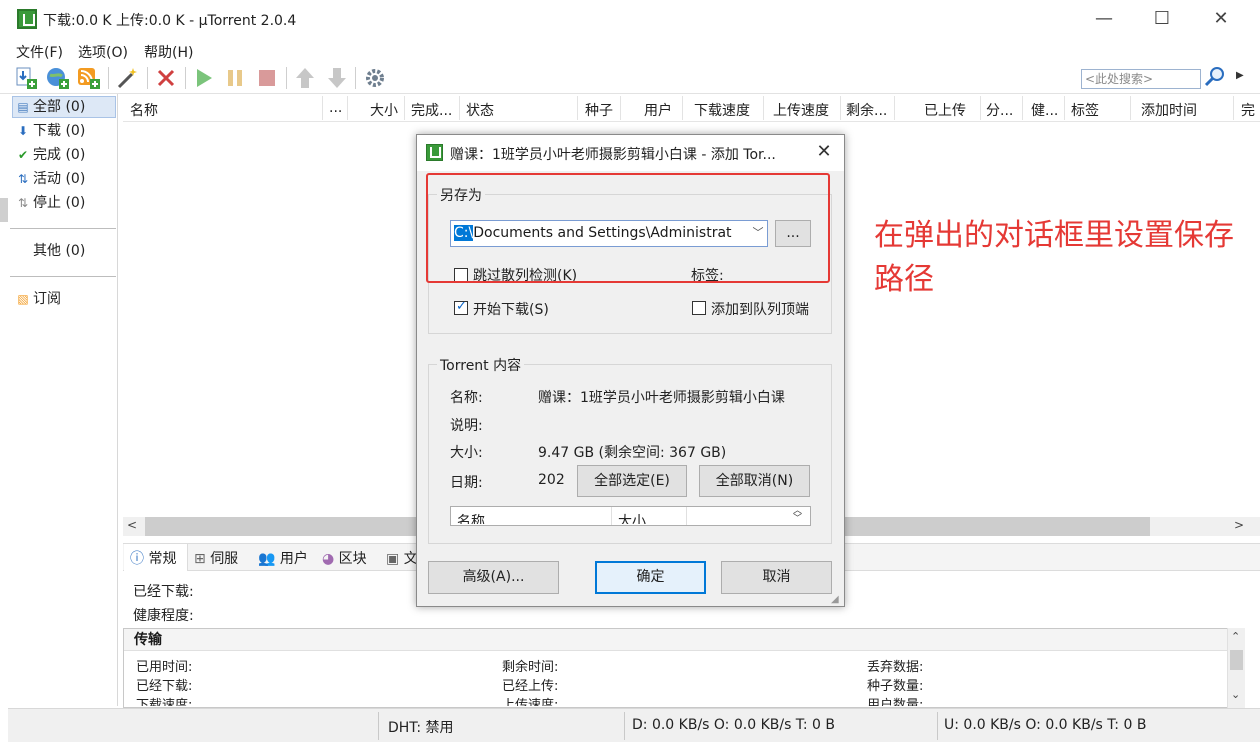 The height and width of the screenshot is (749, 1260). Describe the element at coordinates (153, 558) in the screenshot. I see `tab-general: ⓘ 常规` at that location.